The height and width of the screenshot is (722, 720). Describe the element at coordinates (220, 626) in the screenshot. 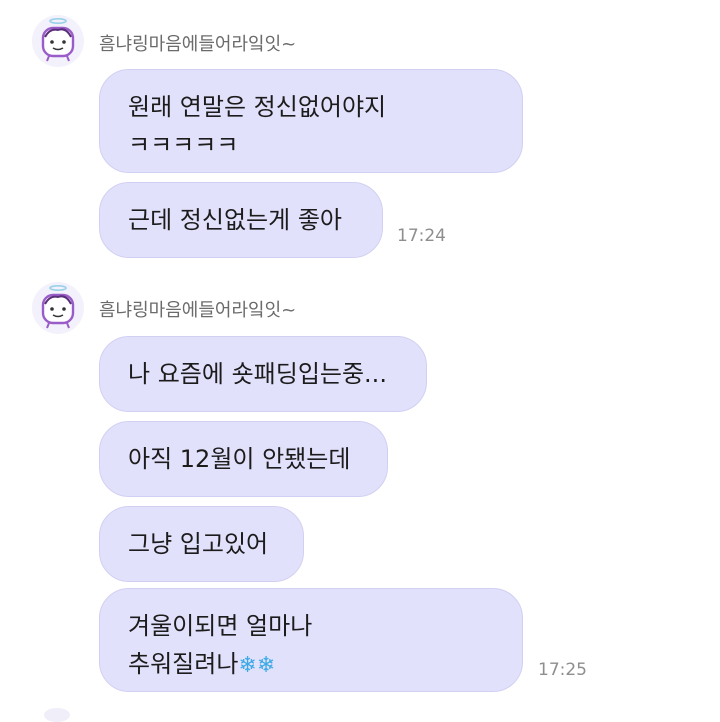

I see `message-text: 겨울이되면 얼마나` at that location.